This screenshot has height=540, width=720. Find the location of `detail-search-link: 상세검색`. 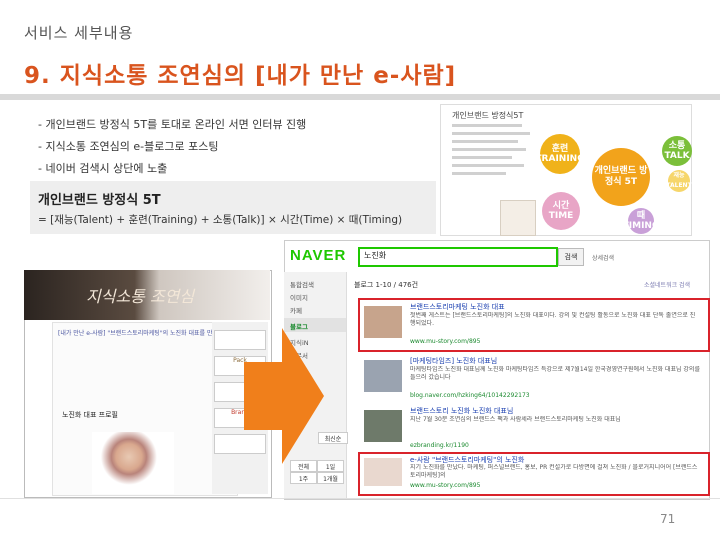

detail-search-link: 상세검색 is located at coordinates (603, 257).